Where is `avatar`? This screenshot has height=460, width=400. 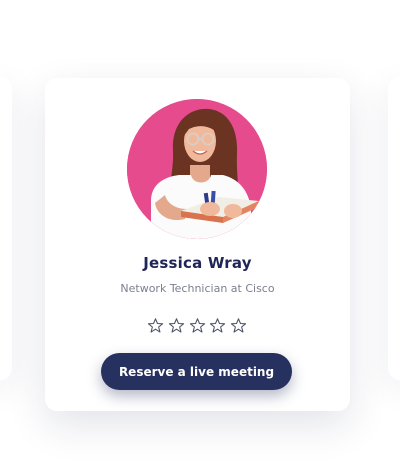 avatar is located at coordinates (197, 169).